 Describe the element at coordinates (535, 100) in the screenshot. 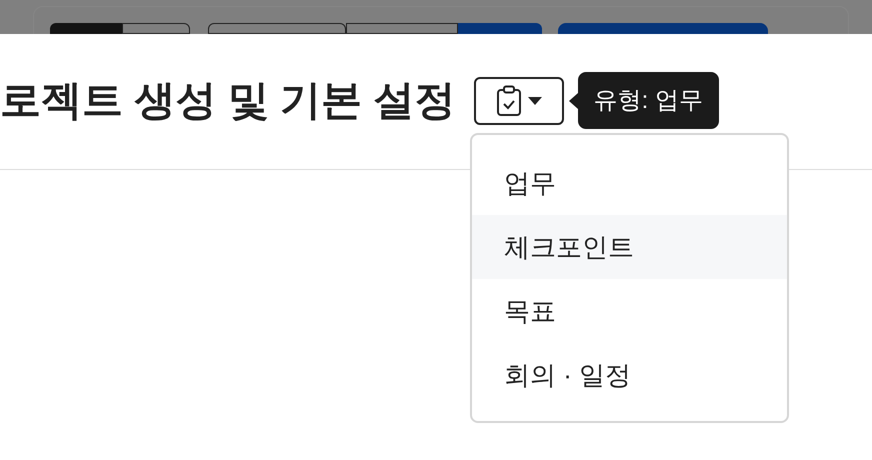

I see `caret-icon` at that location.